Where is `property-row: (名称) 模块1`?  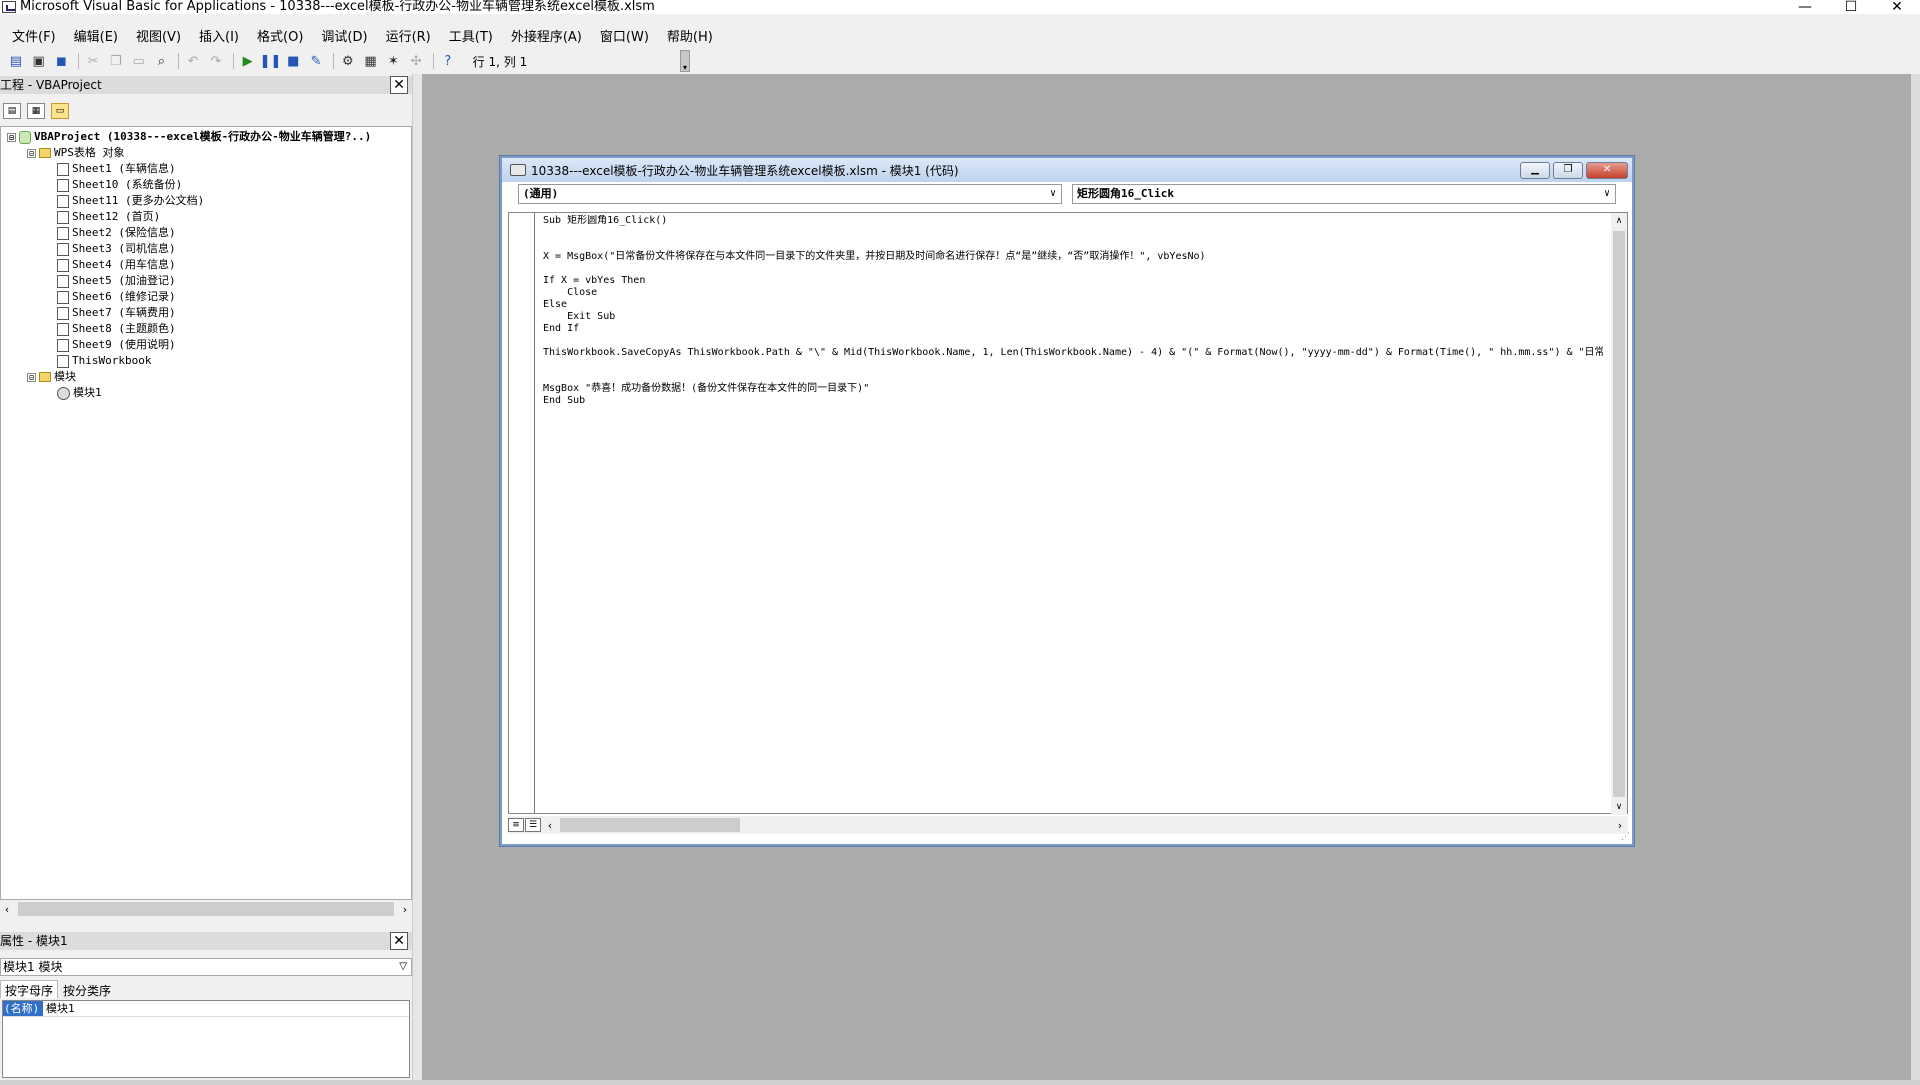
property-row: (名称) 模块1 is located at coordinates (206, 1009).